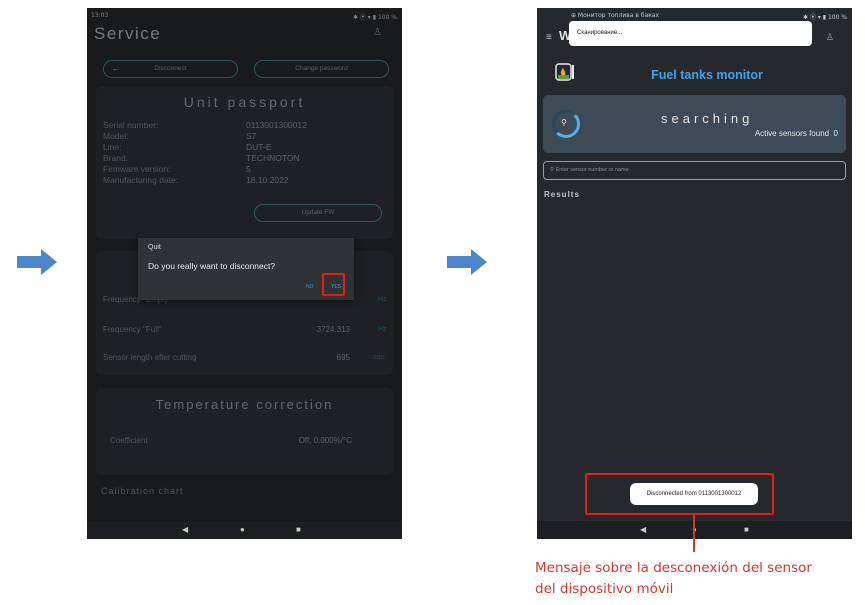  I want to click on search-icon: ⚲, so click(564, 122).